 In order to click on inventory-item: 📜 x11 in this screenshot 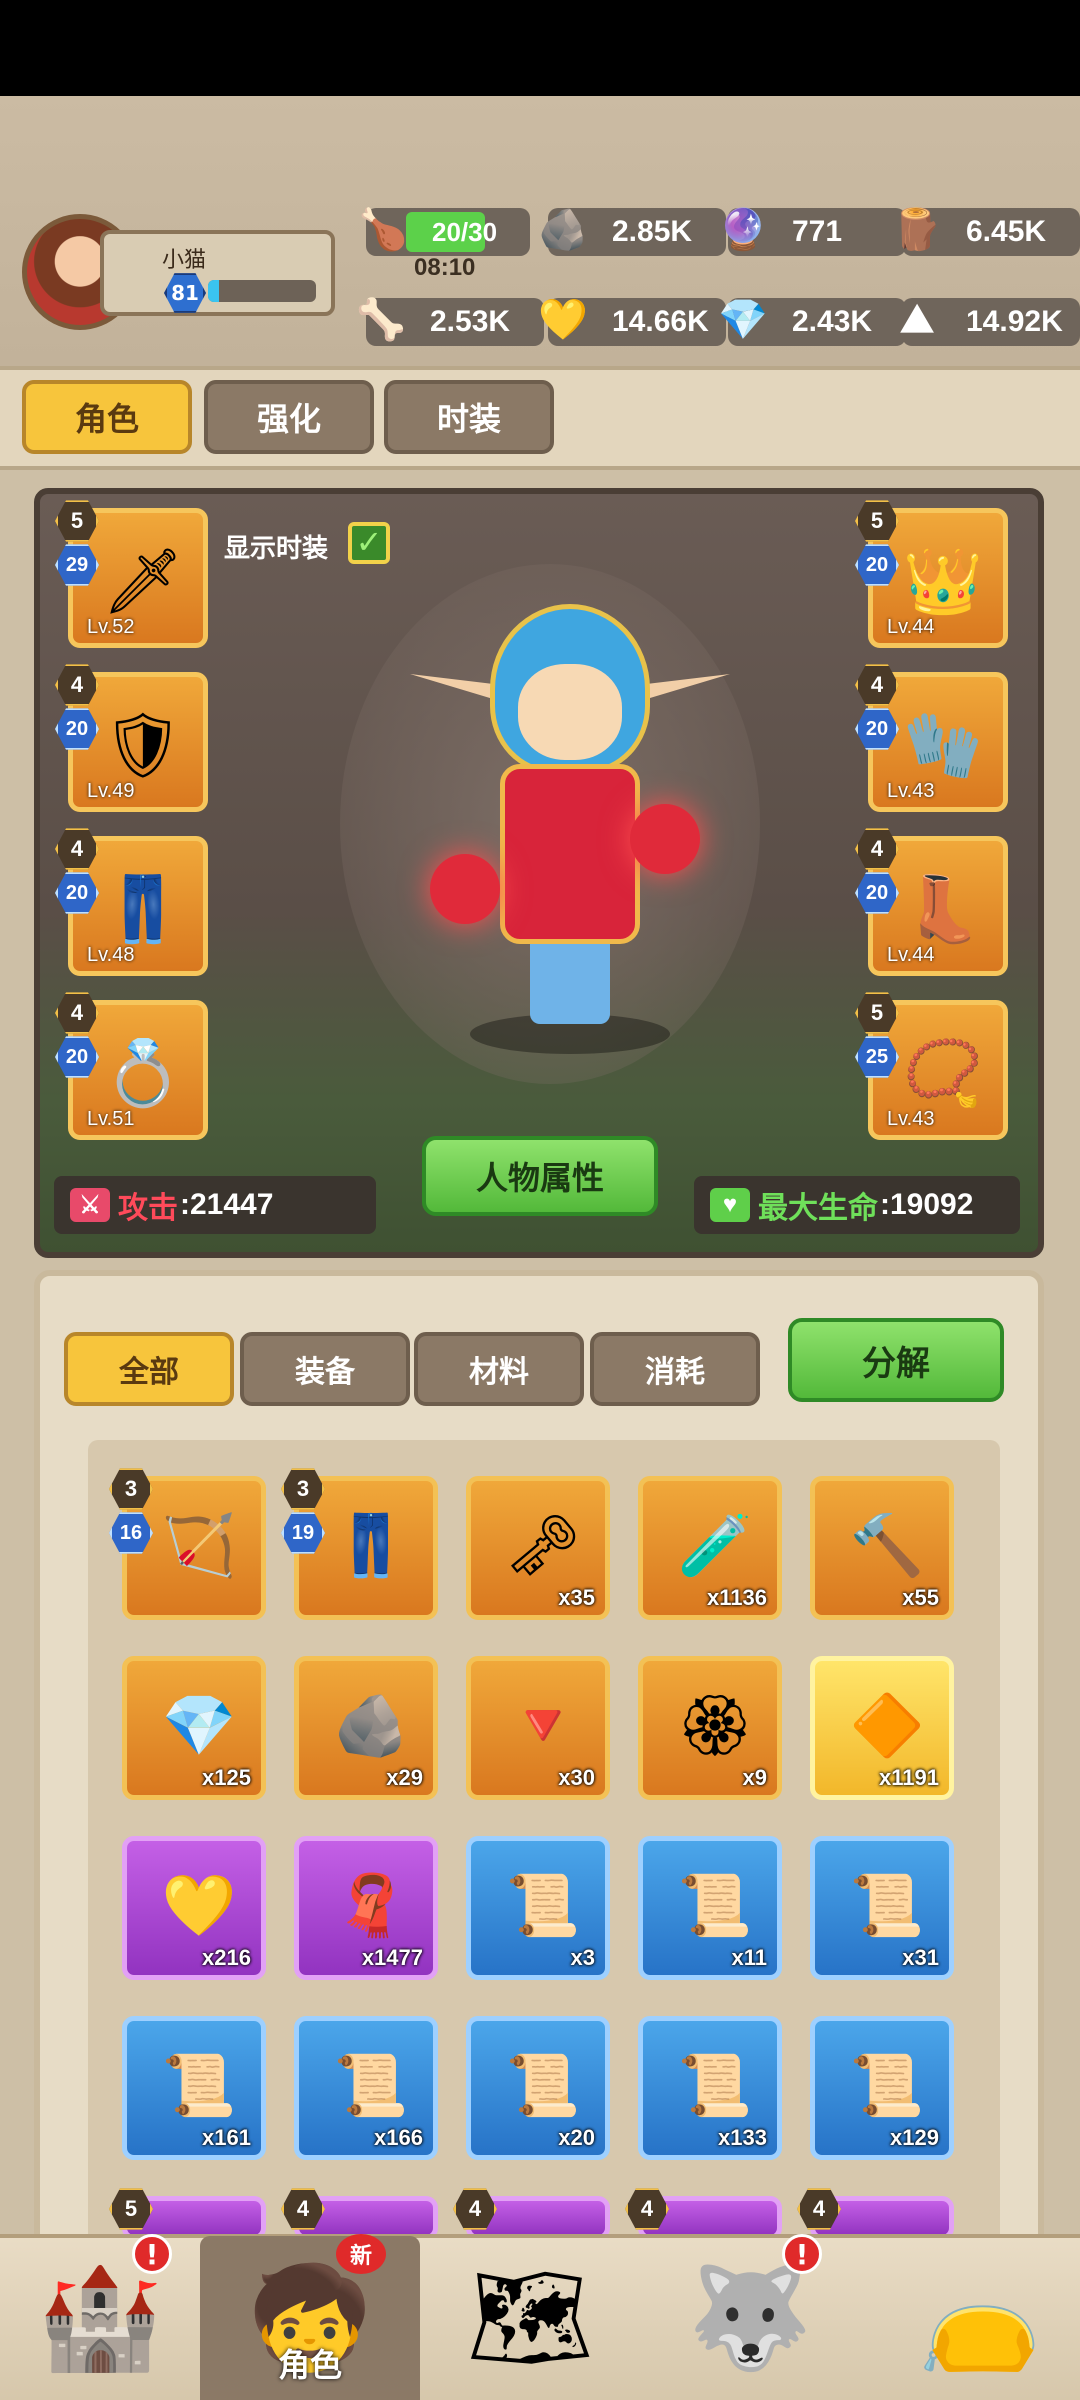, I will do `click(710, 1908)`.